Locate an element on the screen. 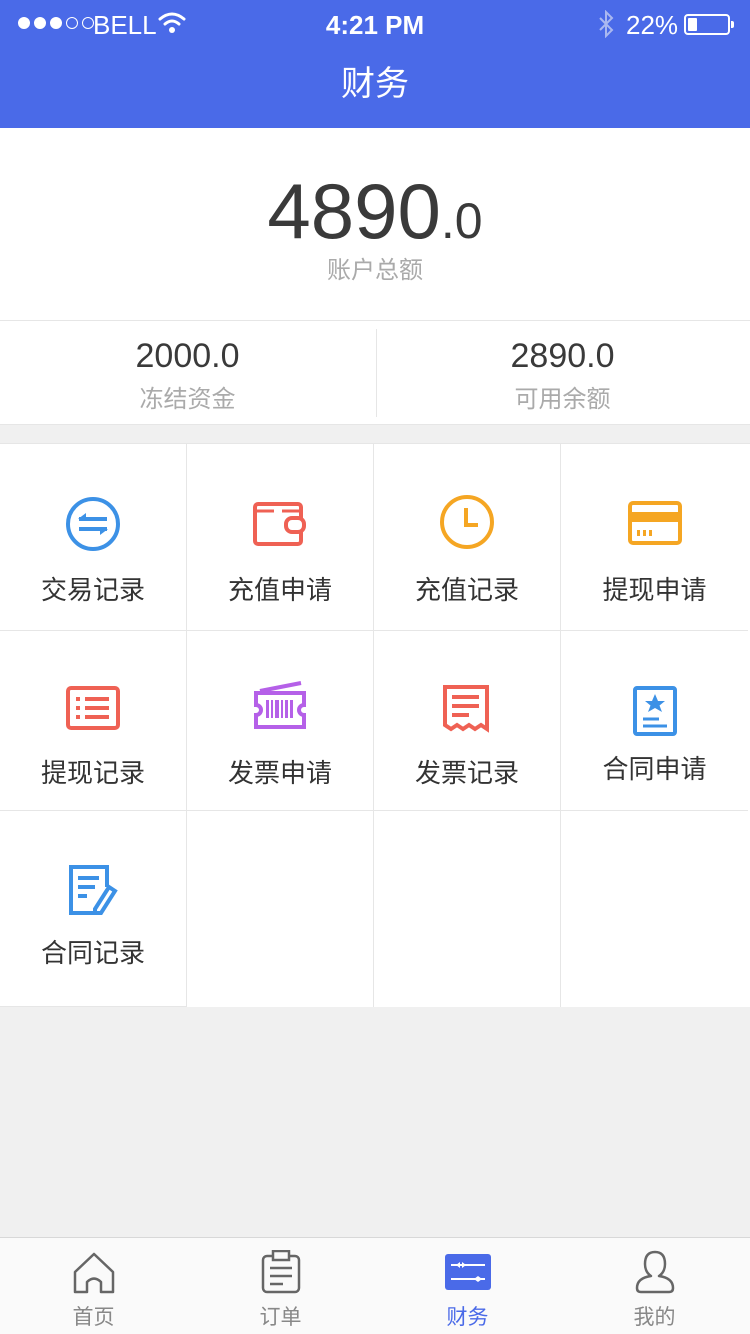 This screenshot has width=750, height=1334. available-balance: 2890.0 可用余额 is located at coordinates (562, 373).